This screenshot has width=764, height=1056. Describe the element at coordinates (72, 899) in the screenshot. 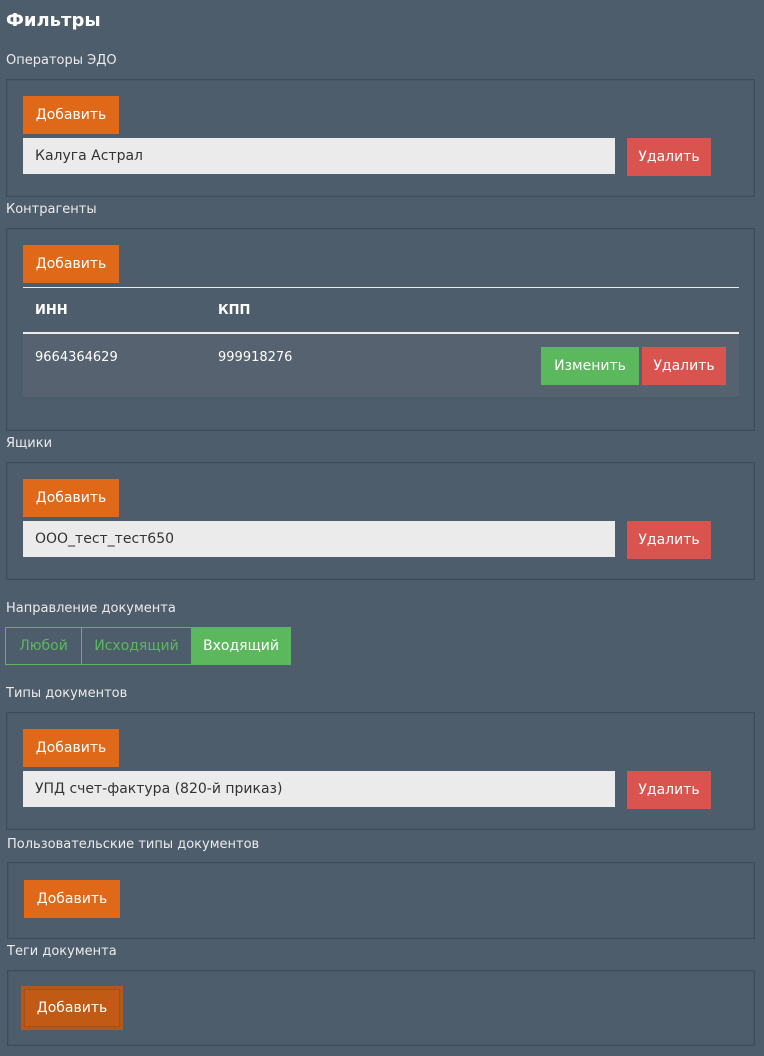

I see `custom-doc-types-add-button: Добавить` at that location.